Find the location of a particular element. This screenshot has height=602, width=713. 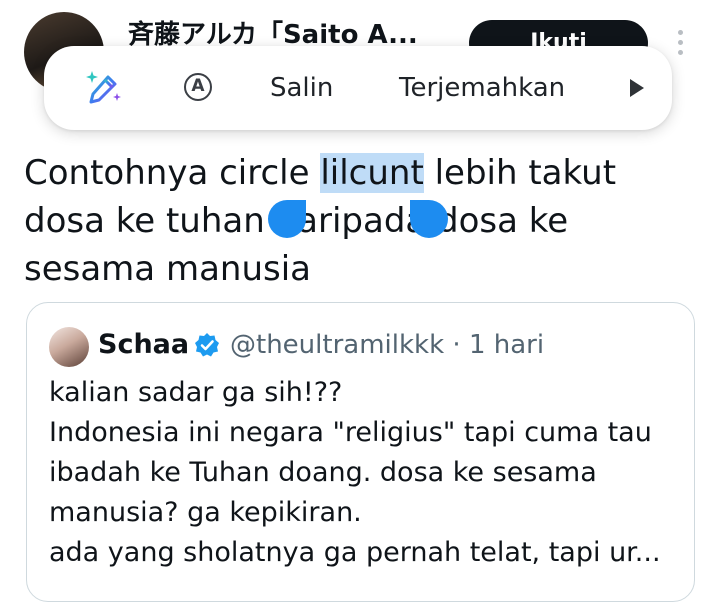

ai-sparkle-pen-icon is located at coordinates (104, 88).